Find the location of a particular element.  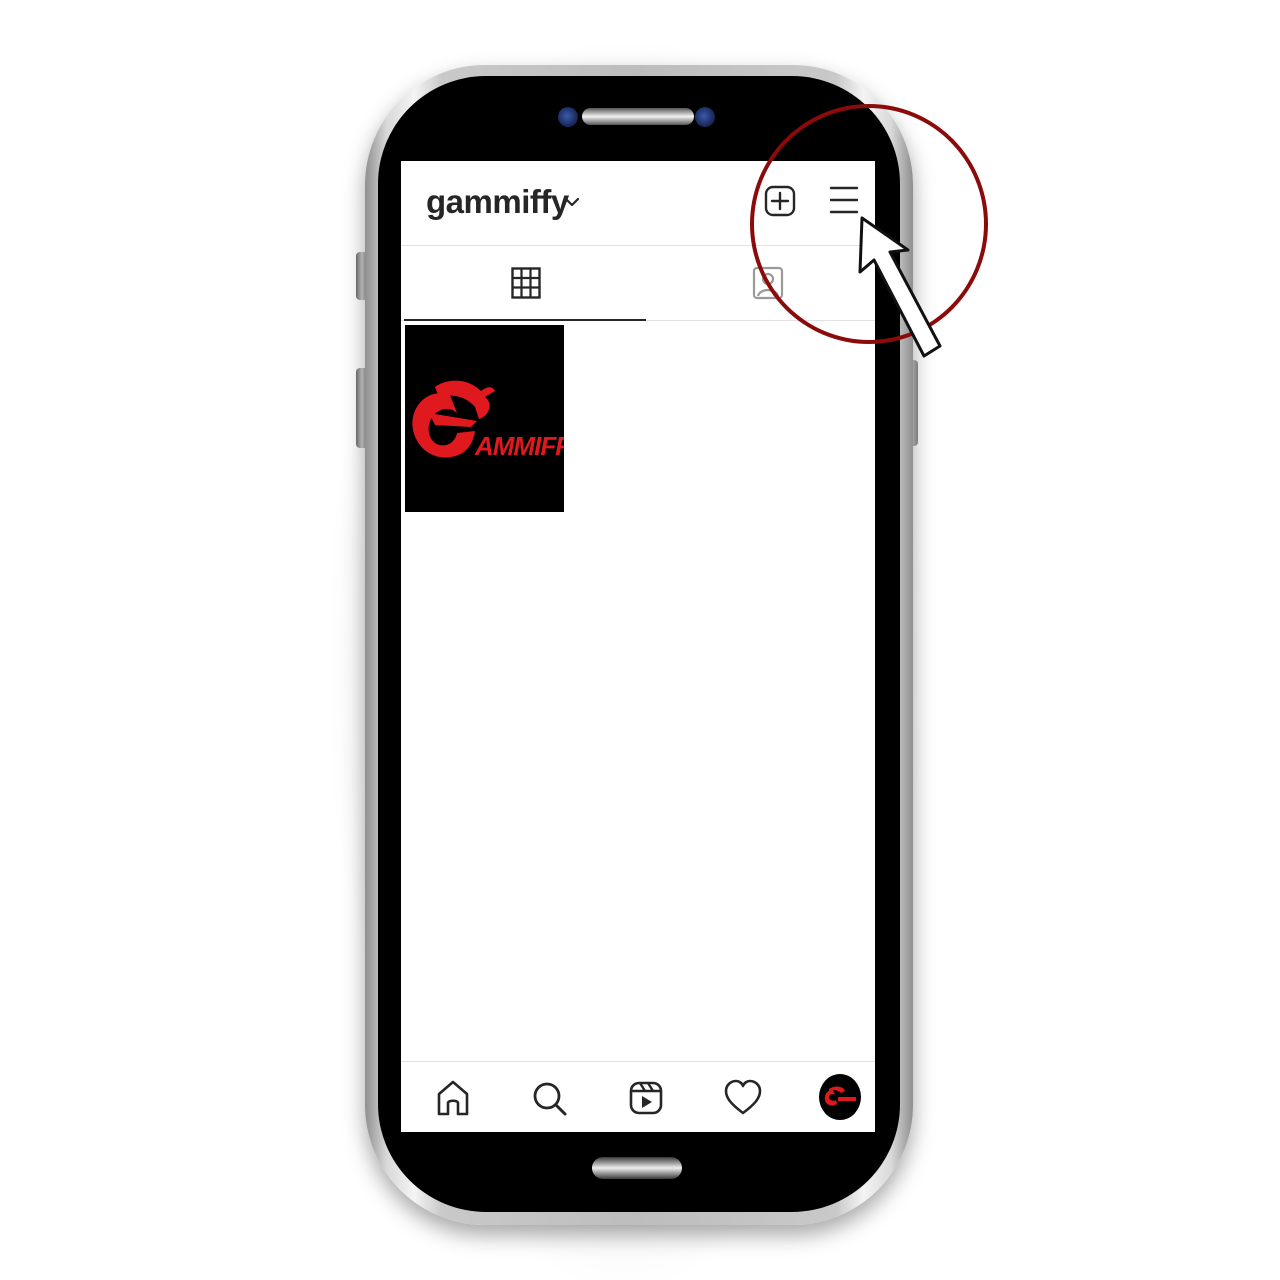

logo-text: AMMIFFY is located at coordinates (519, 446).